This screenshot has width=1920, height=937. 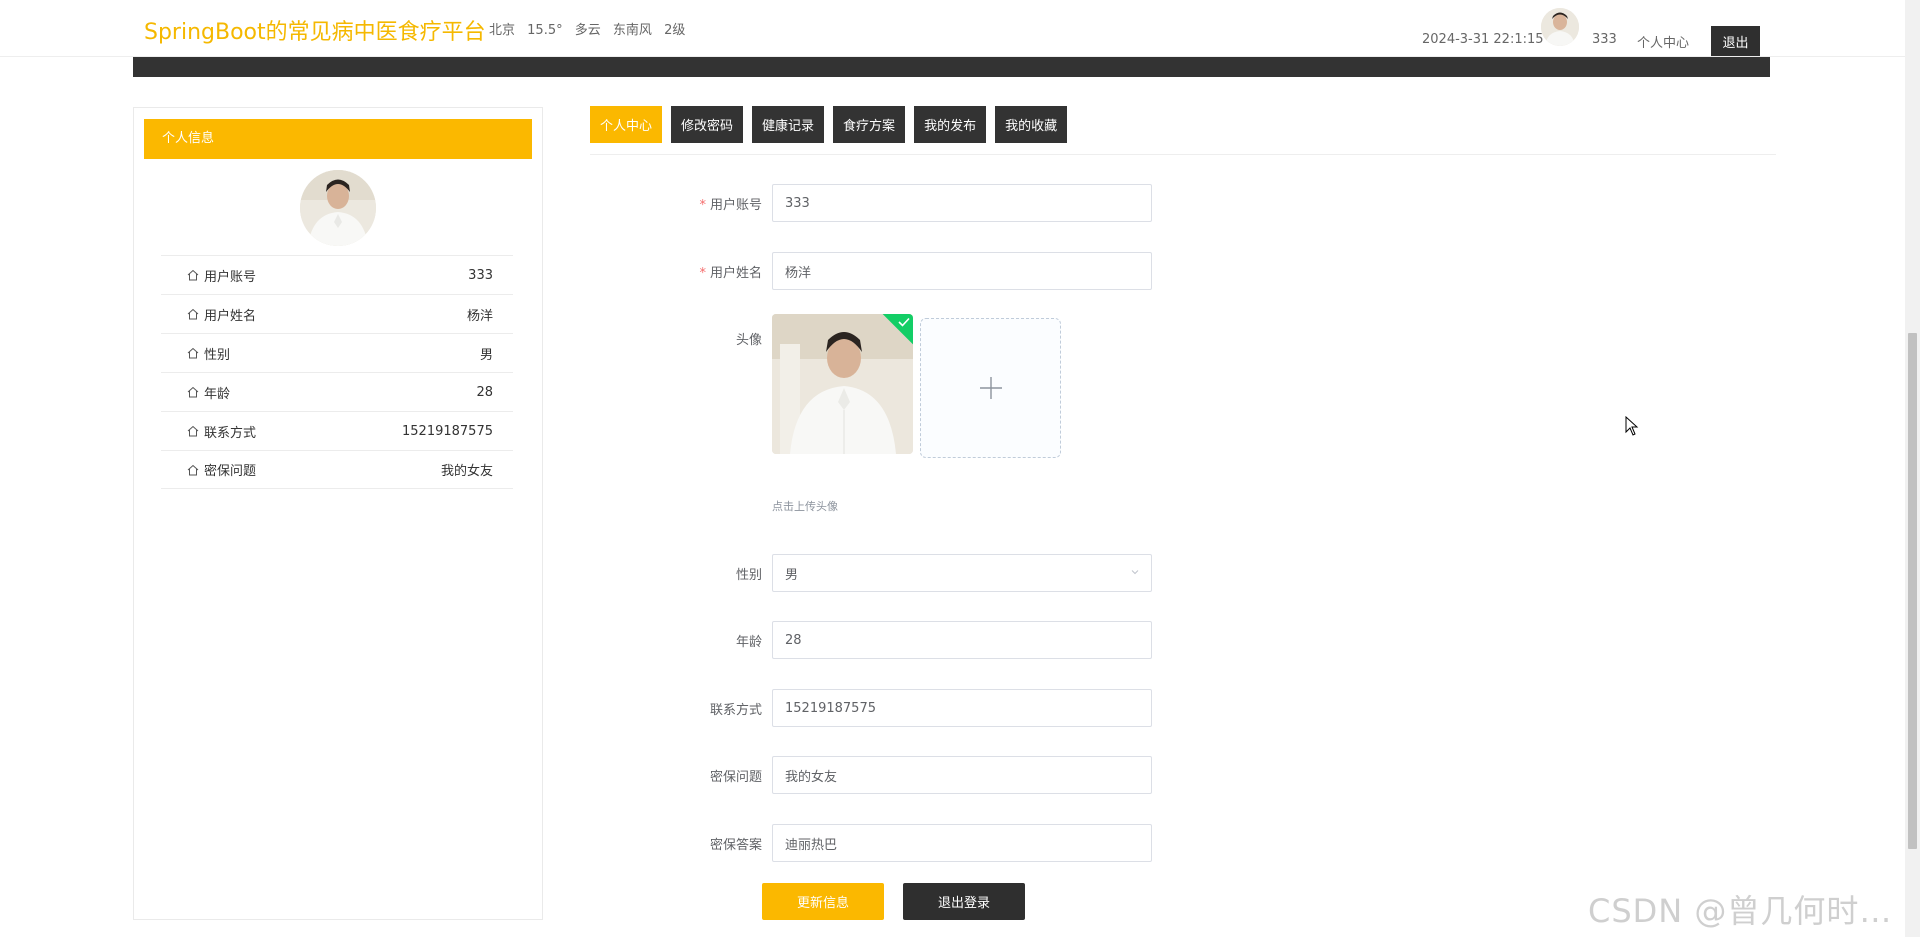 What do you see at coordinates (962, 271) in the screenshot?
I see `name-field: 杨洋` at bounding box center [962, 271].